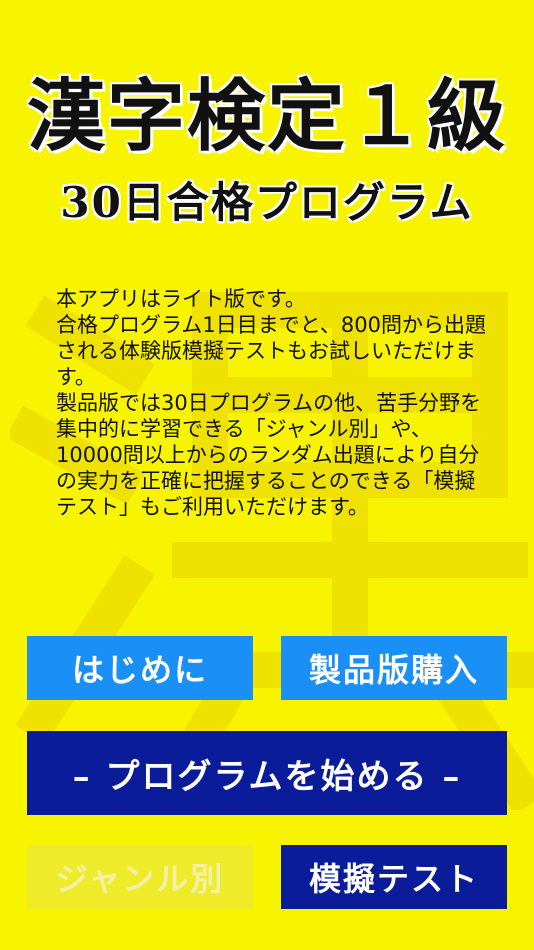 The height and width of the screenshot is (950, 534). What do you see at coordinates (267, 773) in the screenshot?
I see `start-program-button: – プログラムを始める –` at bounding box center [267, 773].